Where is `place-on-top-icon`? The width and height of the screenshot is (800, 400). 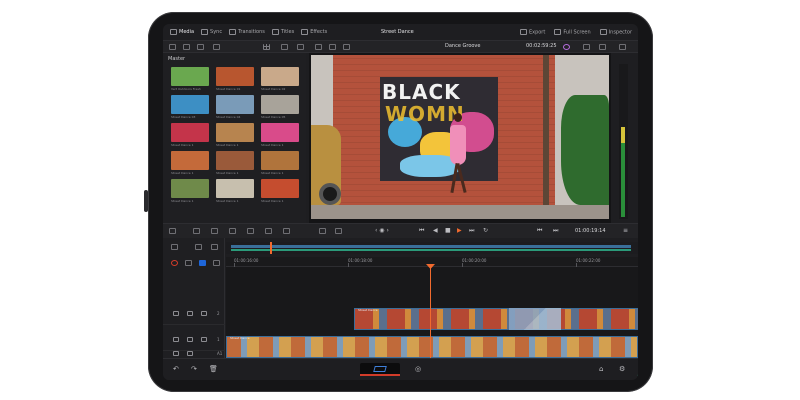
place-on-top-icon is located at coordinates (338, 231).